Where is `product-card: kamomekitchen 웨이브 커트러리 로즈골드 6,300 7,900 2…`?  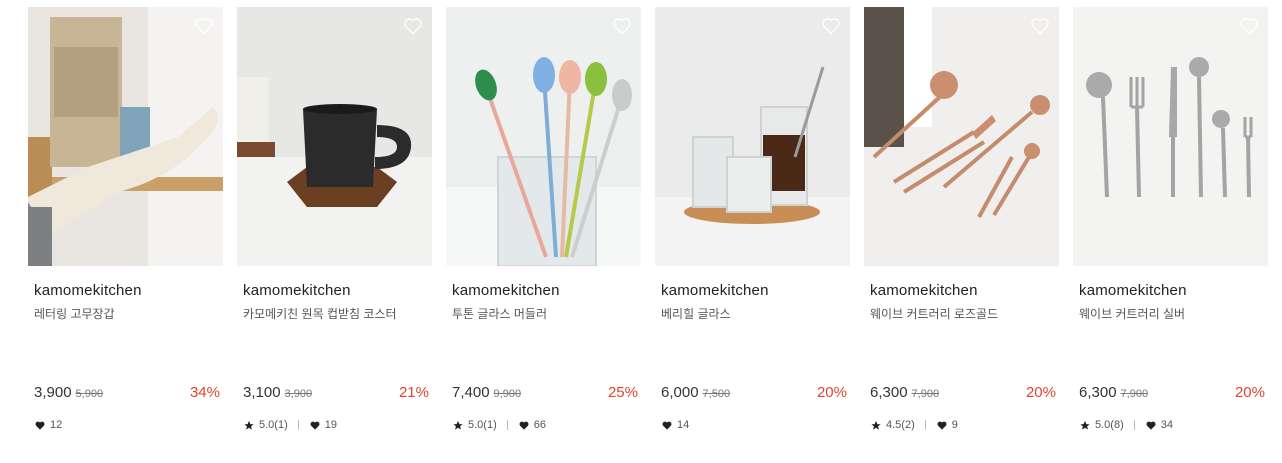 product-card: kamomekitchen 웨이브 커트러리 로즈골드 6,300 7,900 2… is located at coordinates (961, 232).